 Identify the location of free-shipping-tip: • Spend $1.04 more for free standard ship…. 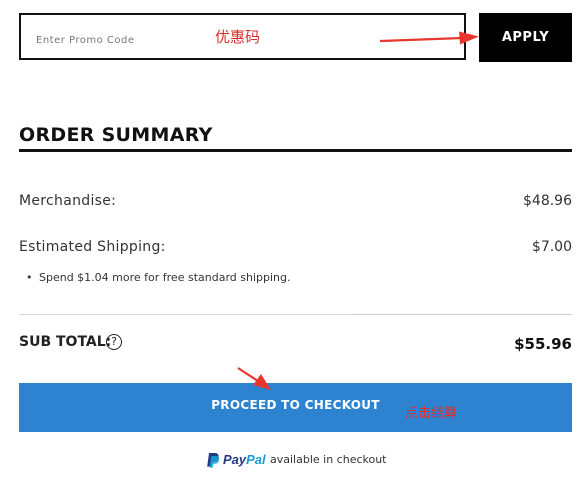
(158, 277).